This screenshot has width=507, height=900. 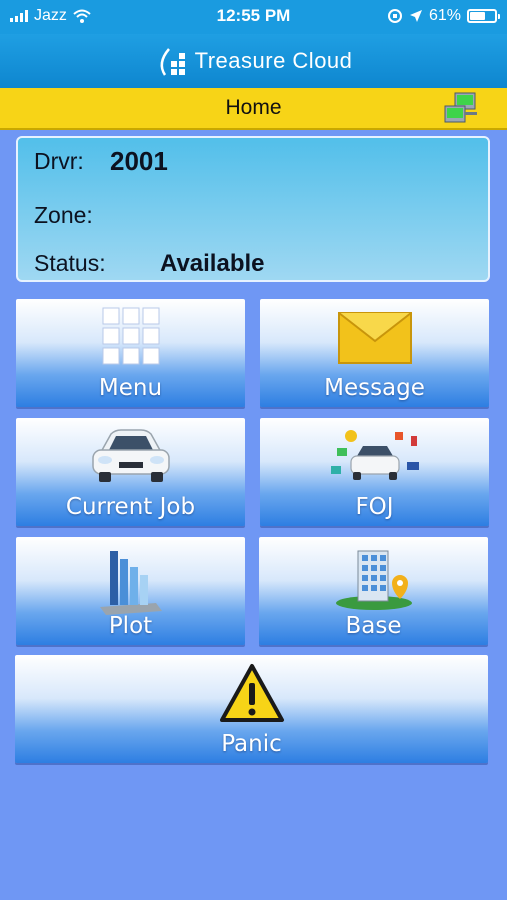 I want to click on driver-value: 2001, so click(x=139, y=161).